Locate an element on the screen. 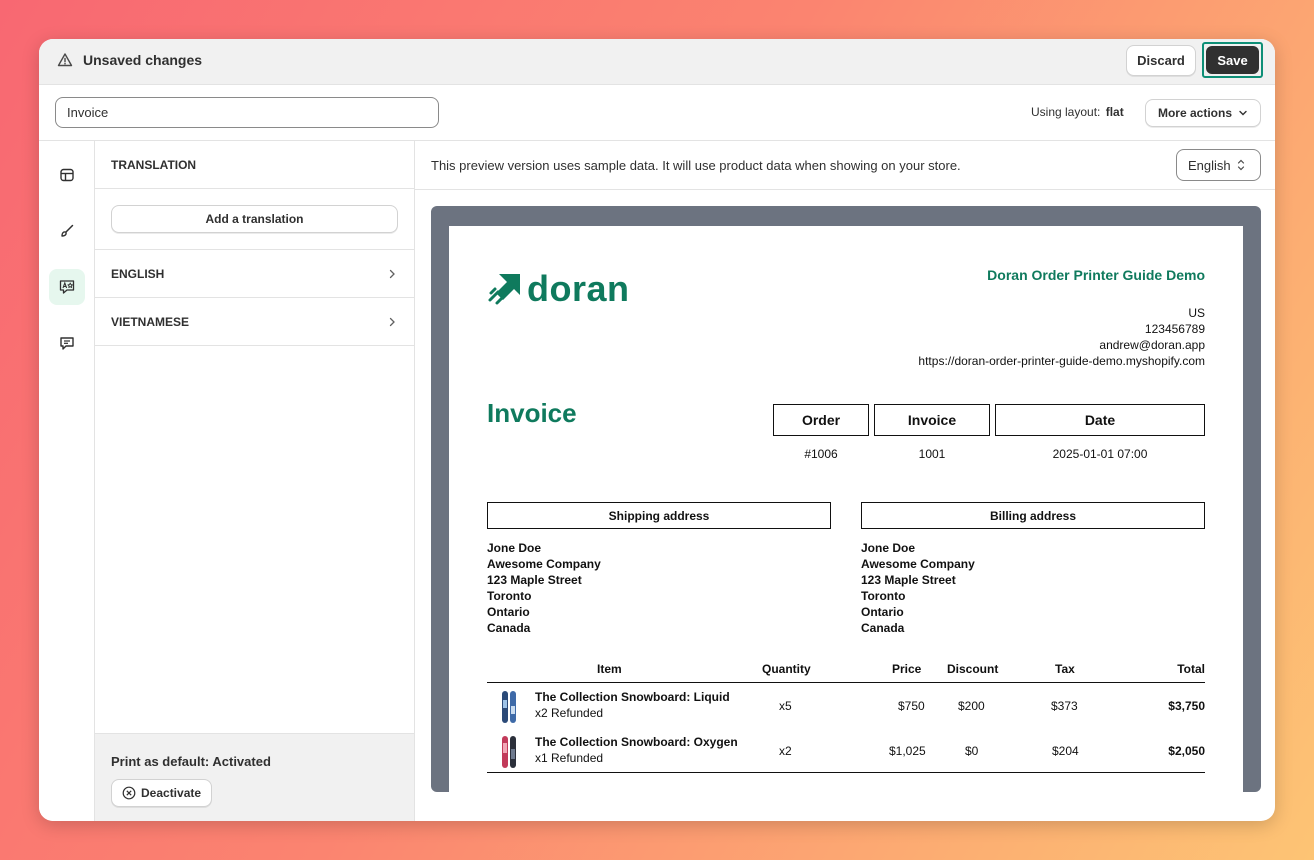 This screenshot has width=1314, height=860. warning-icon is located at coordinates (65, 60).